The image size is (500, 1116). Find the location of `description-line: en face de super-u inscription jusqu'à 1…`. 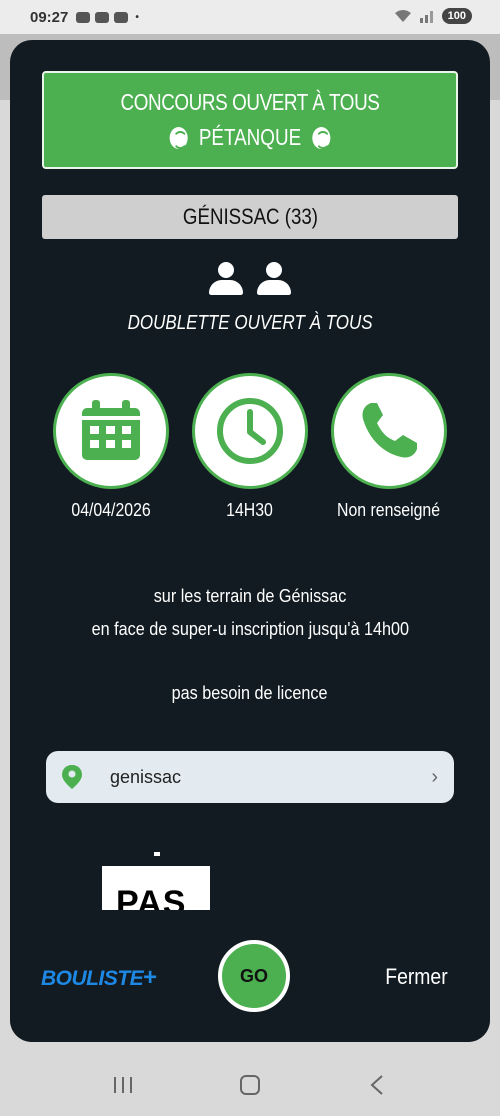

description-line: en face de super-u inscription jusqu'à 1… is located at coordinates (250, 629).